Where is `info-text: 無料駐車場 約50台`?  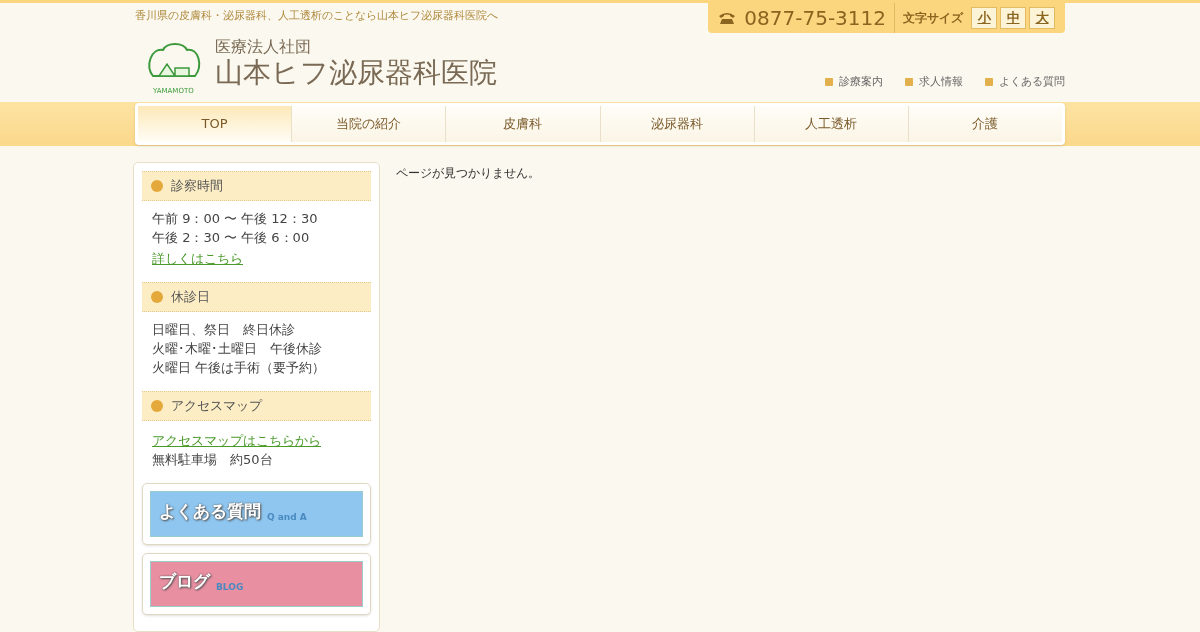 info-text: 無料駐車場 約50台 is located at coordinates (213, 460).